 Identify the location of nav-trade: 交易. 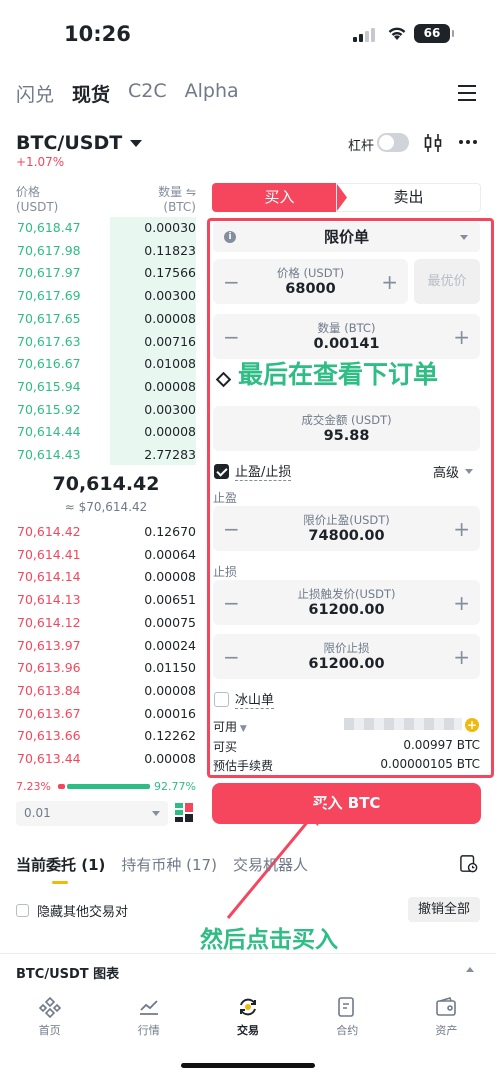
(247, 1020).